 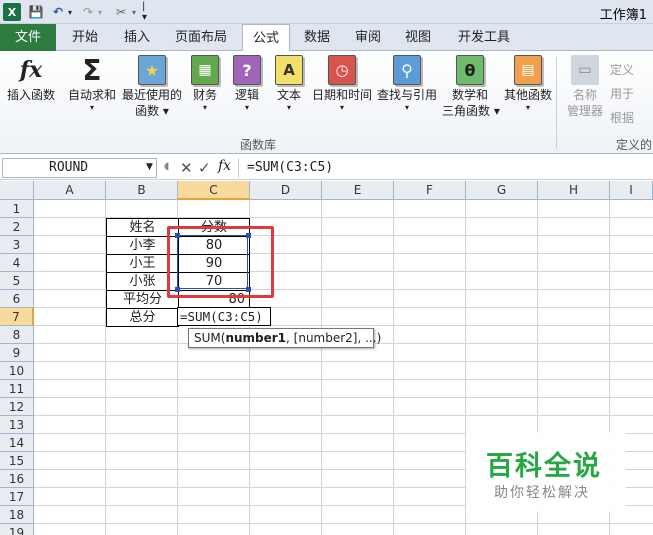 I want to click on autosum-button: Σ 自动求和 ▾, so click(x=92, y=83).